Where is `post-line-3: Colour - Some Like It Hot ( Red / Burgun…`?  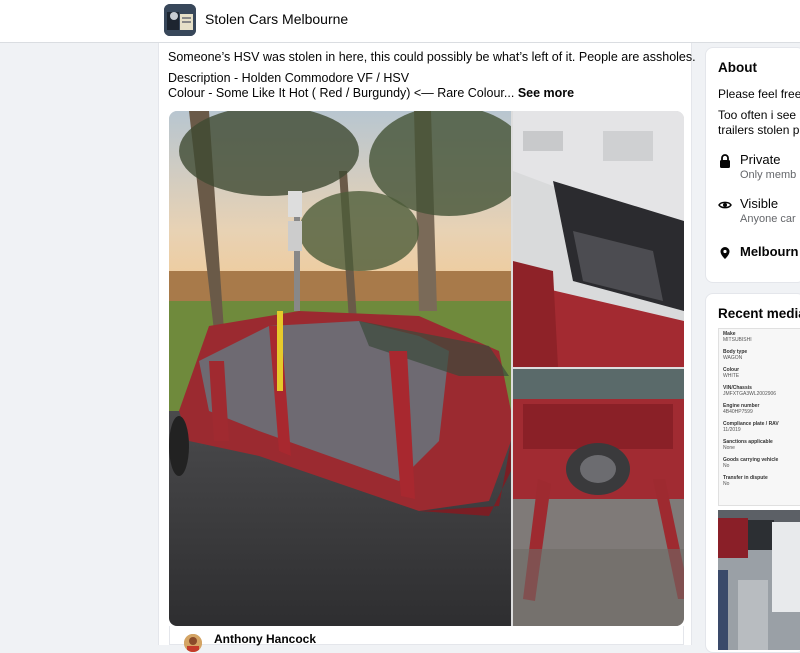 post-line-3: Colour - Some Like It Hot ( Red / Burgun… is located at coordinates (432, 93).